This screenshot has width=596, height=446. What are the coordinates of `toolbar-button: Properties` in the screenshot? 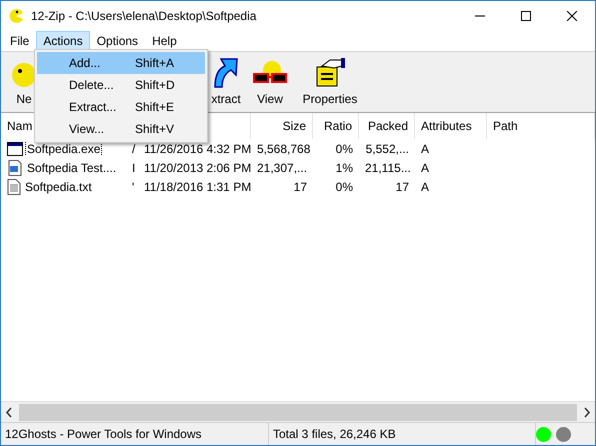 It's located at (330, 82).